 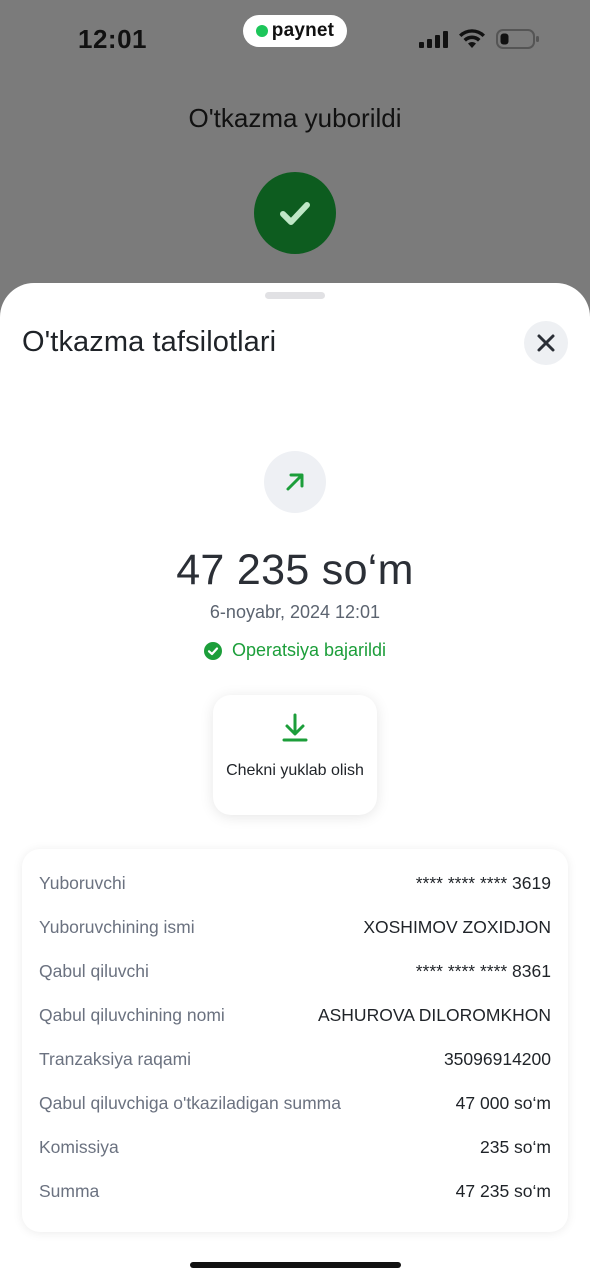 What do you see at coordinates (434, 1014) in the screenshot?
I see `detail-value: ASHUROVA DILOROMKHON` at bounding box center [434, 1014].